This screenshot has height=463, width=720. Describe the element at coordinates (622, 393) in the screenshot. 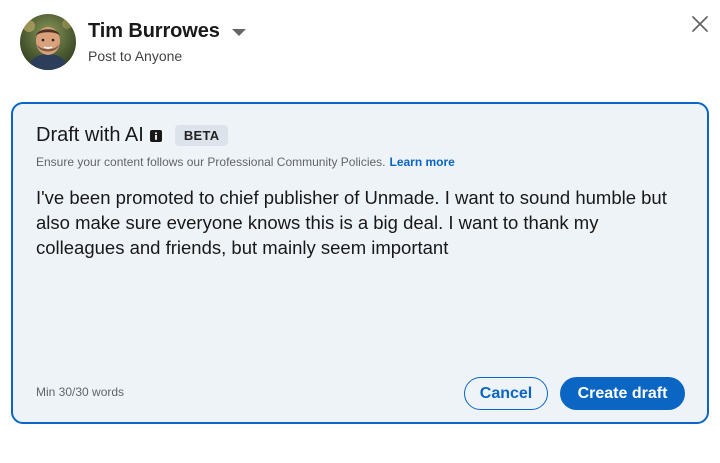

I see `create-draft-button: Create draft` at that location.